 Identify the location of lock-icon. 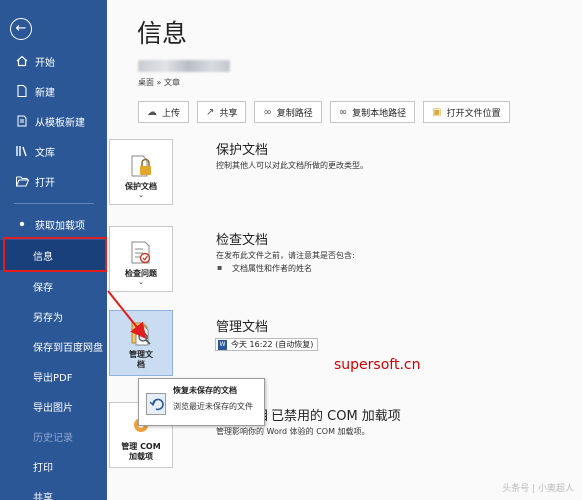
(141, 166).